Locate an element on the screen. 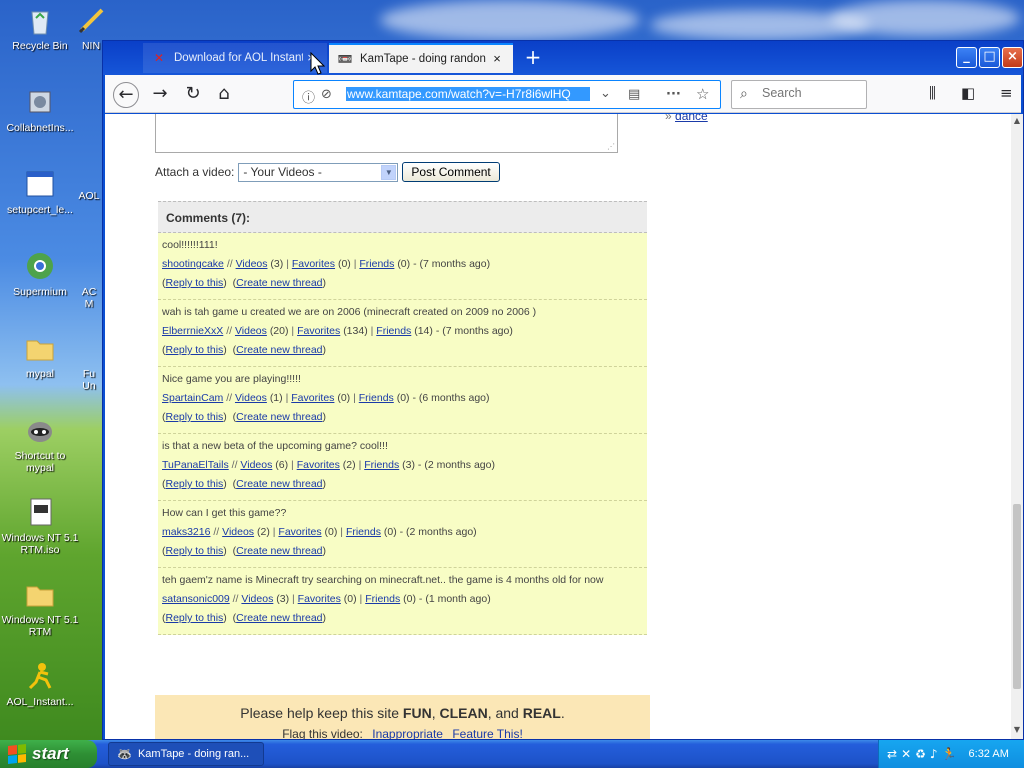 This screenshot has height=768, width=1024. comment-textarea: ⋰ is located at coordinates (386, 133).